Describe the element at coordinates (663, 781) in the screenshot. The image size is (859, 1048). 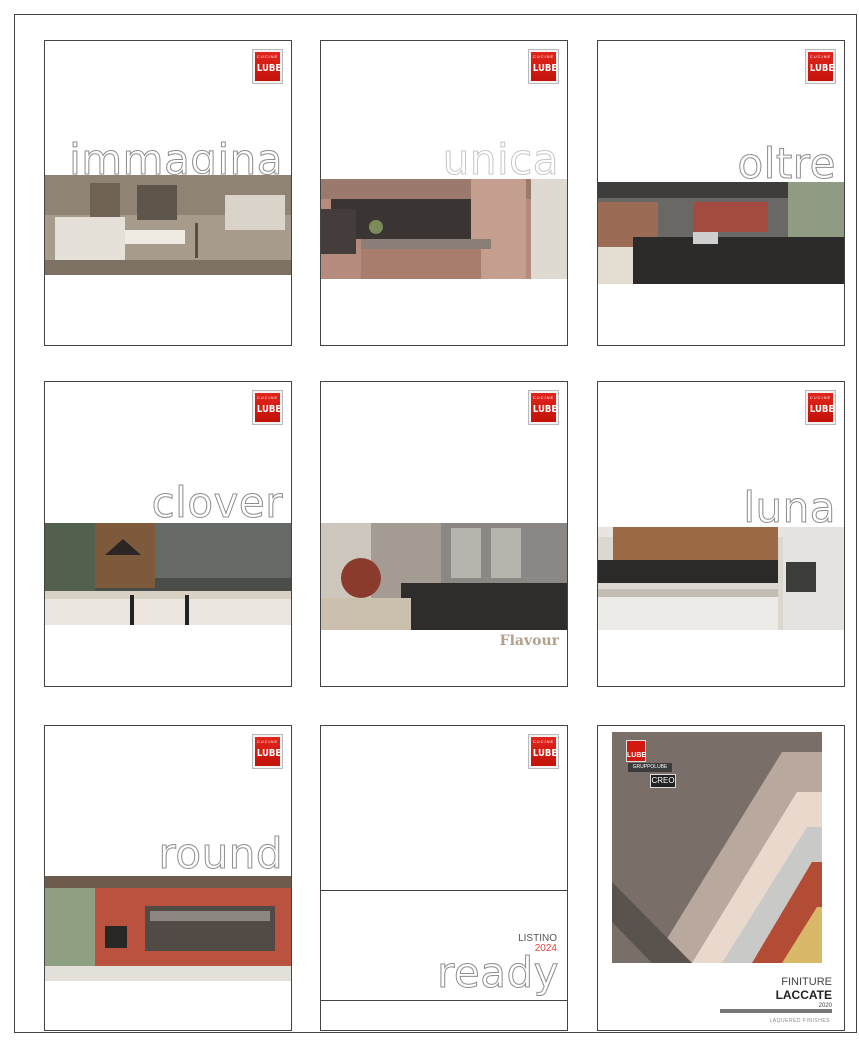
I see `creo-logo: CREO` at that location.